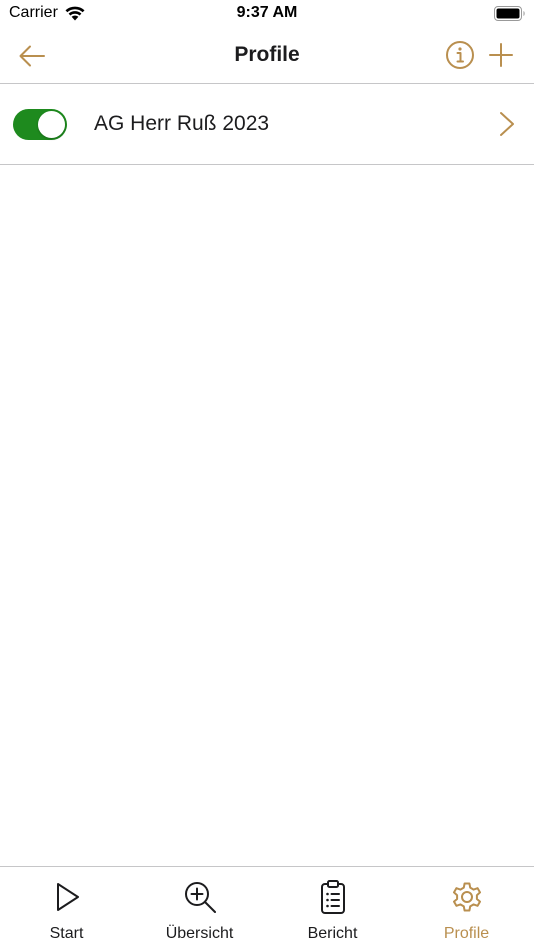 Image resolution: width=534 pixels, height=950 pixels. I want to click on tab-uebersicht: Übersicht, so click(199, 908).